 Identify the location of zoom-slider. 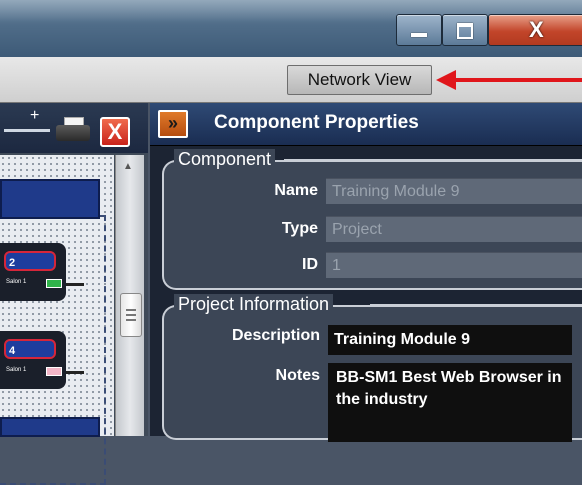
(27, 130).